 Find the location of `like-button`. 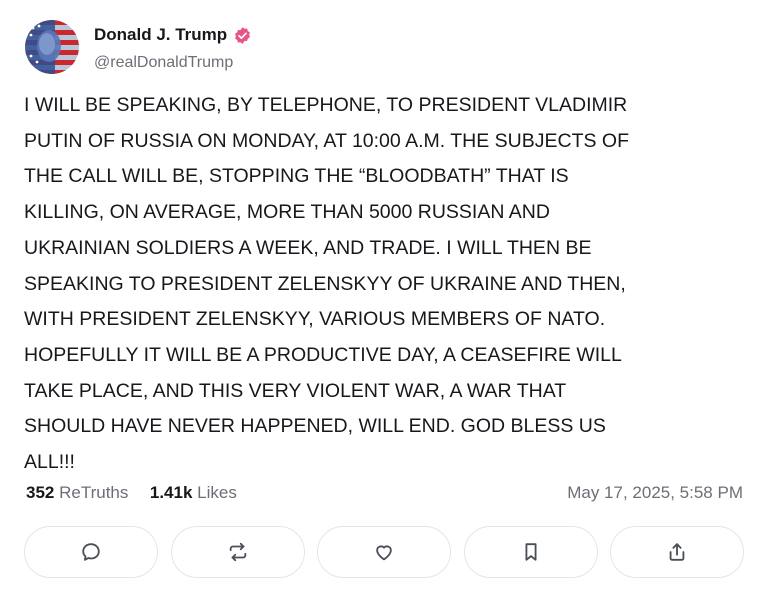

like-button is located at coordinates (384, 552).